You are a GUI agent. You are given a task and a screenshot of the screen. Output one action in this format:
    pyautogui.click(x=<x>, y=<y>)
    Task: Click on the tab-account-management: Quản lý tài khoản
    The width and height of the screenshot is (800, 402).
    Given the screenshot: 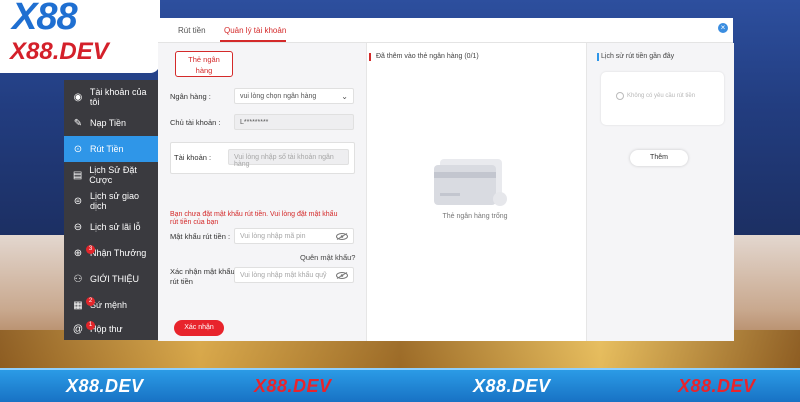 What is the action you would take?
    pyautogui.click(x=255, y=30)
    